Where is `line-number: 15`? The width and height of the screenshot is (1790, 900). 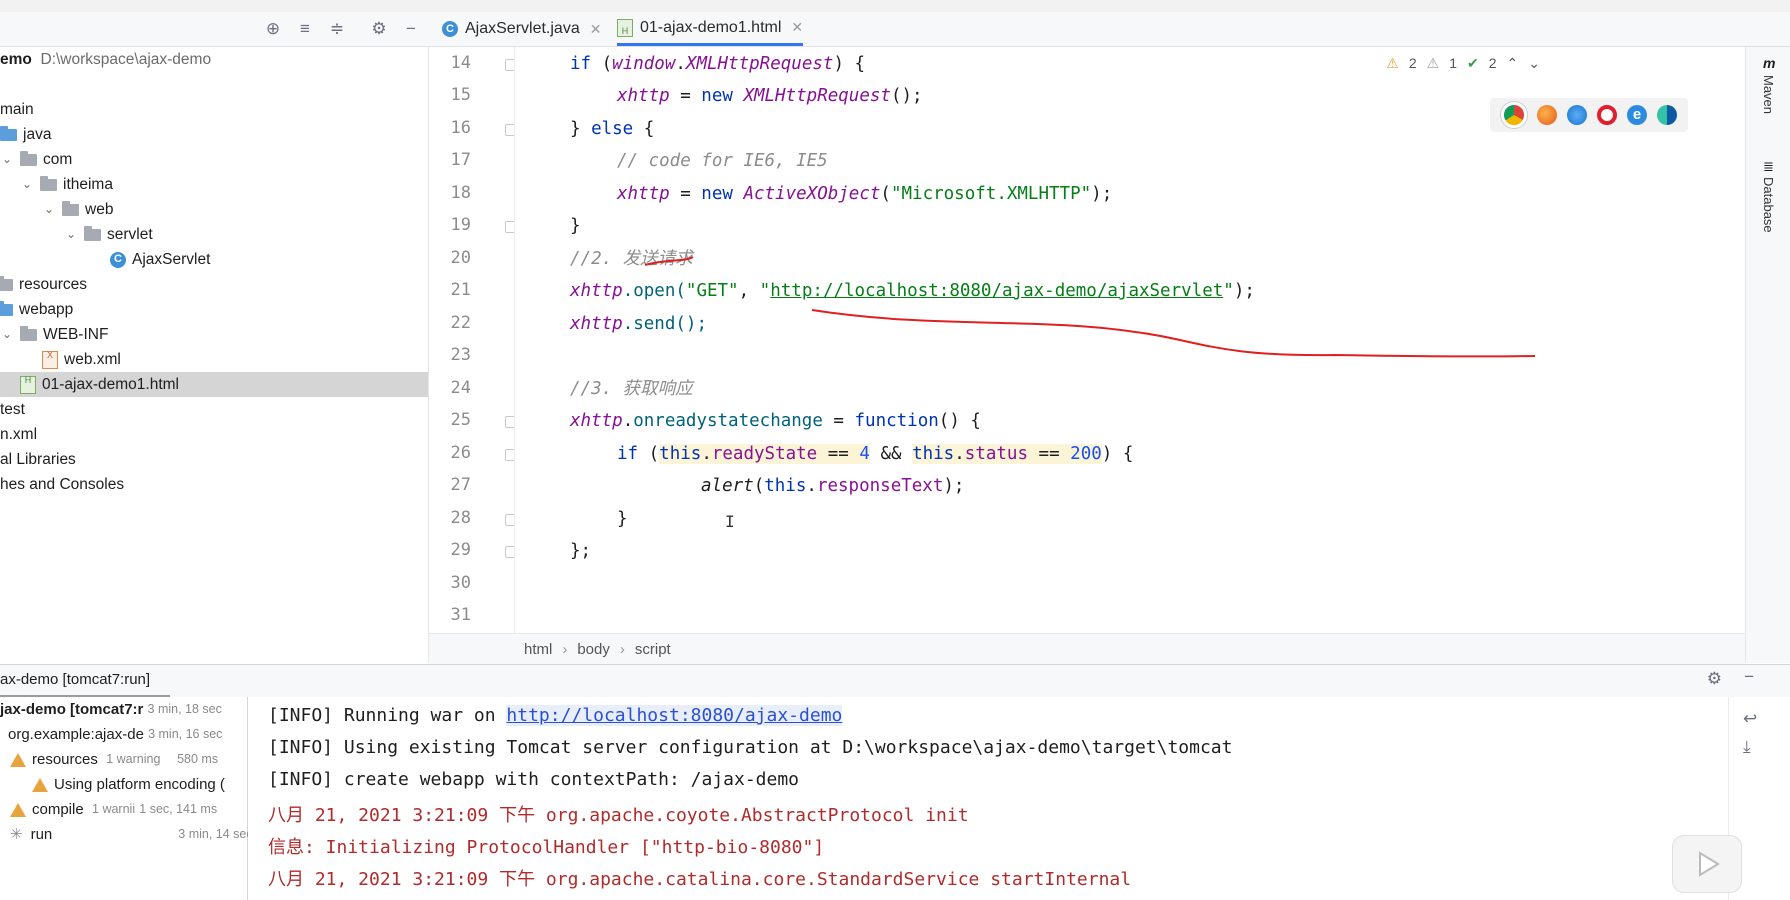 line-number: 15 is located at coordinates (460, 95).